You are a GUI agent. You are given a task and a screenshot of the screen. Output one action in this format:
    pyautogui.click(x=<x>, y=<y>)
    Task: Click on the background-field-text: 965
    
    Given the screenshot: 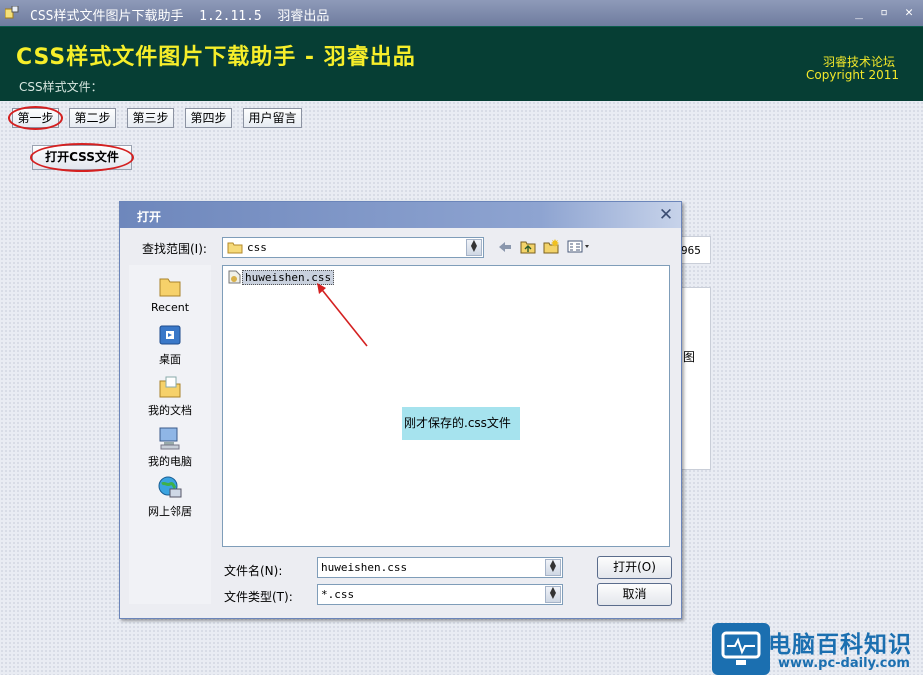 What is the action you would take?
    pyautogui.click(x=691, y=250)
    